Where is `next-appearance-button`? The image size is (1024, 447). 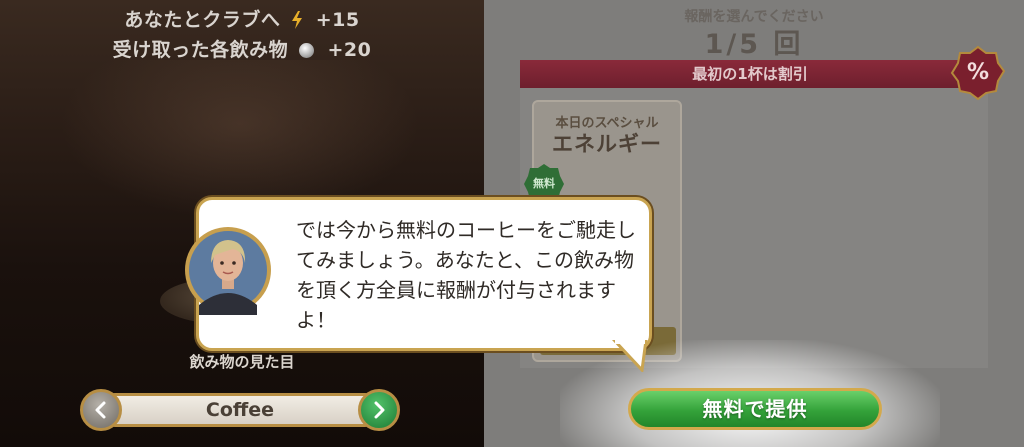 next-appearance-button is located at coordinates (379, 410).